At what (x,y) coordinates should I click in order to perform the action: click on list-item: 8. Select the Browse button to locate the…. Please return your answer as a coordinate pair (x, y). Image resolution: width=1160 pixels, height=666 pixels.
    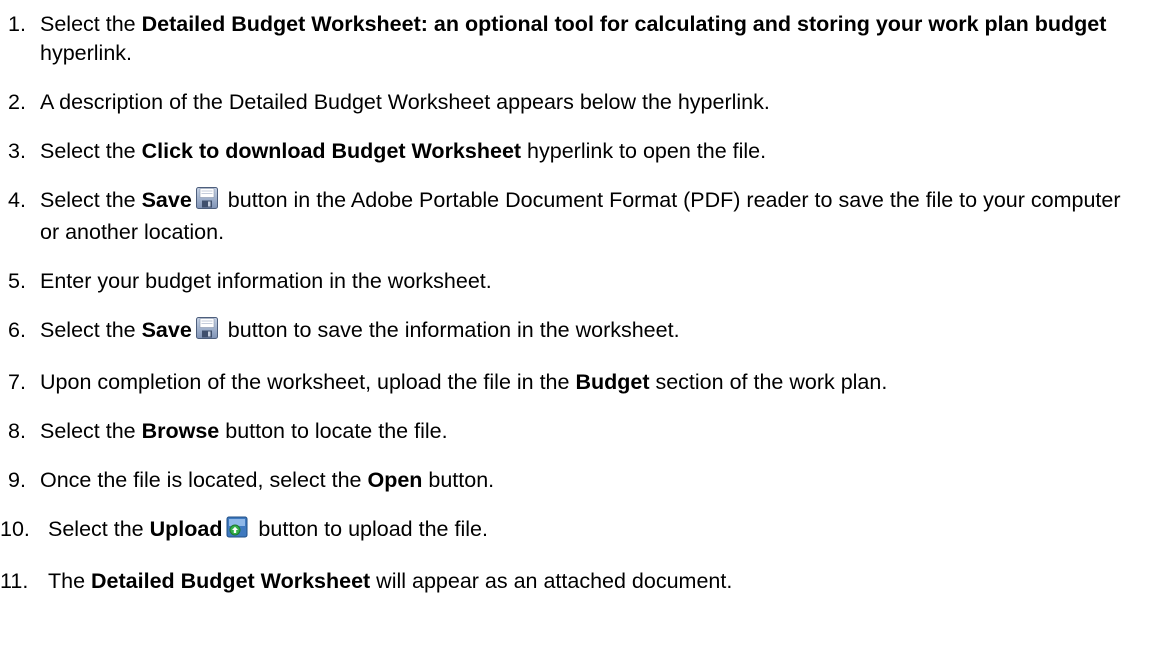
    Looking at the image, I should click on (580, 431).